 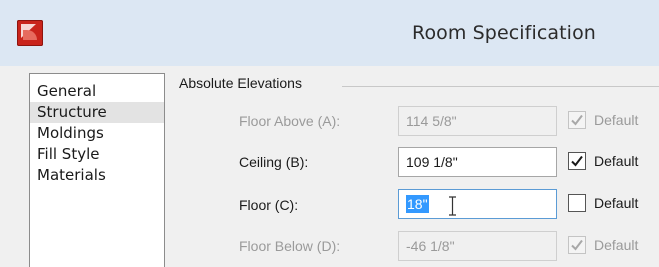 I want to click on category-item-moldings: Moldings, so click(x=97, y=133).